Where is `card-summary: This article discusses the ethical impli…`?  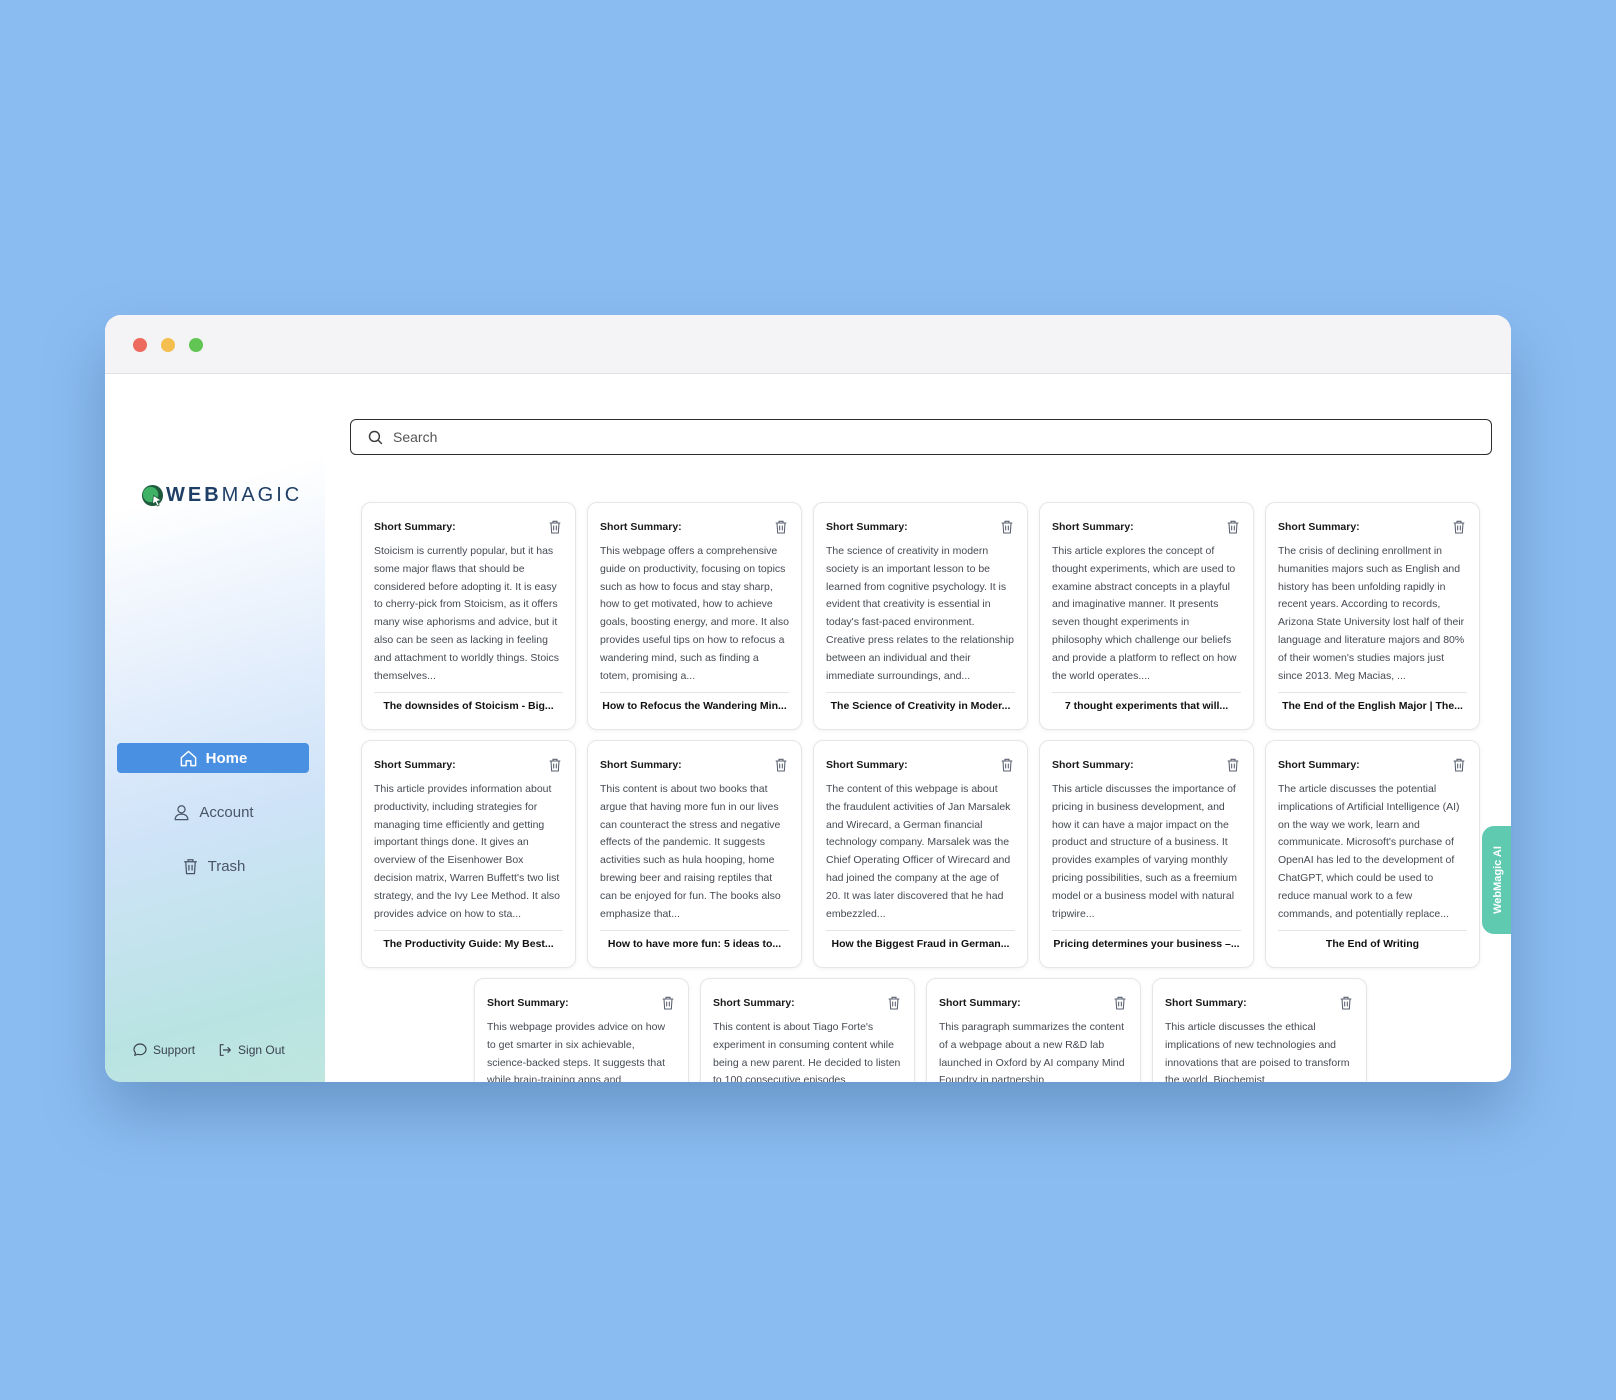
card-summary: This article discusses the ethical impli… is located at coordinates (1257, 1051).